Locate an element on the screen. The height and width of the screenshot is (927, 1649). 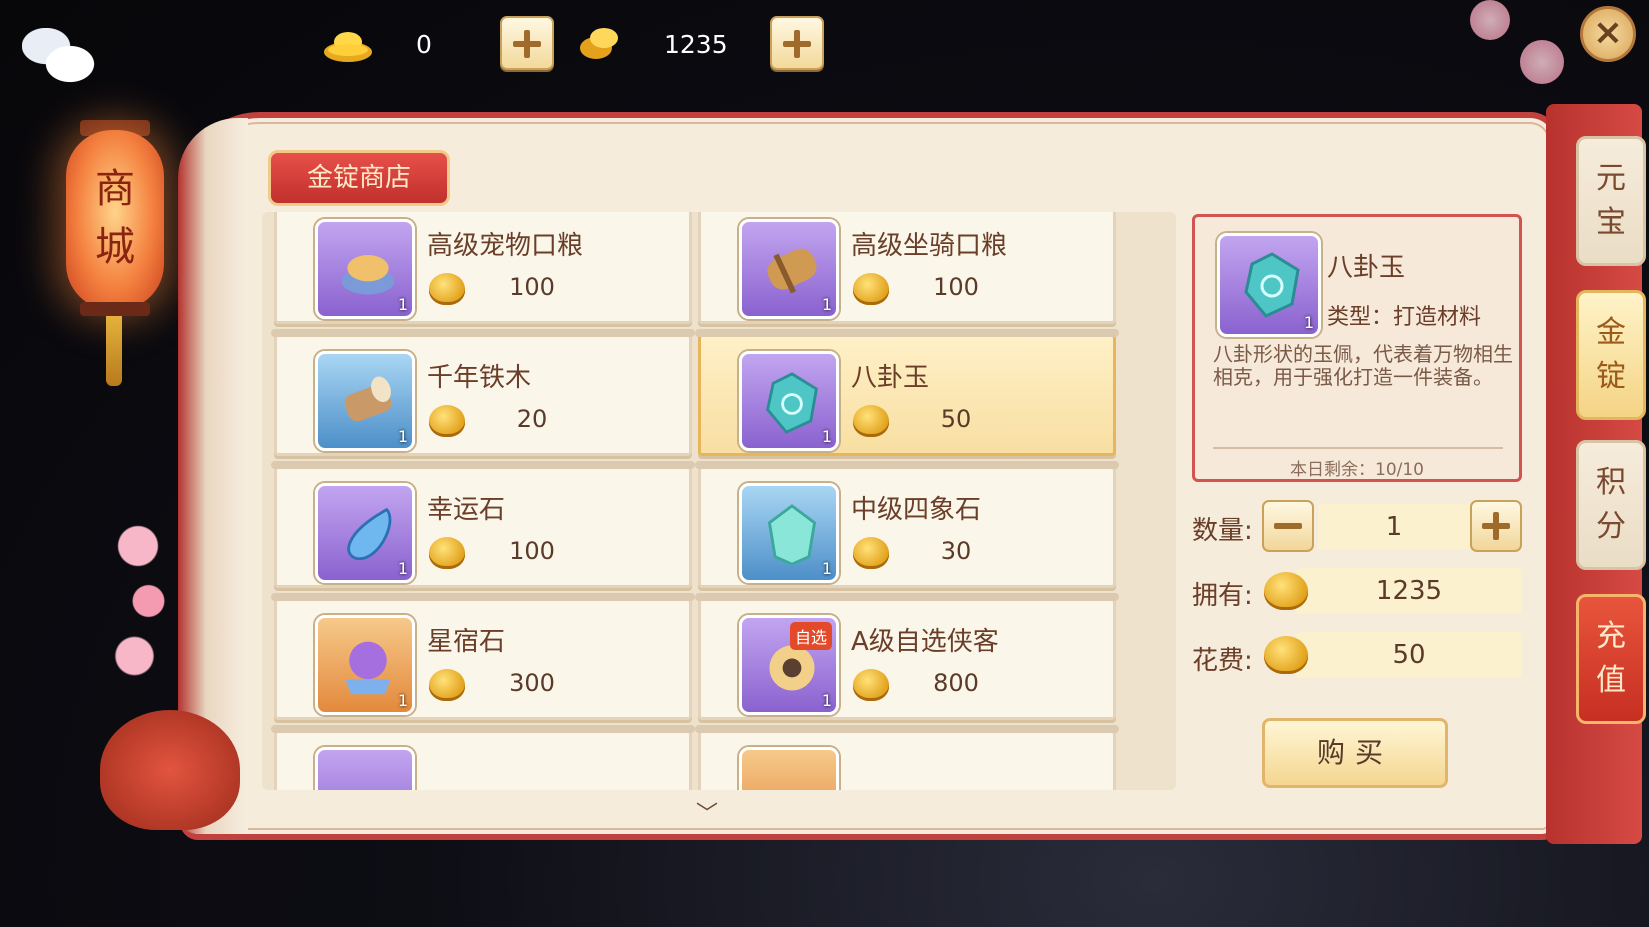
lantern-char-2: 城 is located at coordinates (115, 247).